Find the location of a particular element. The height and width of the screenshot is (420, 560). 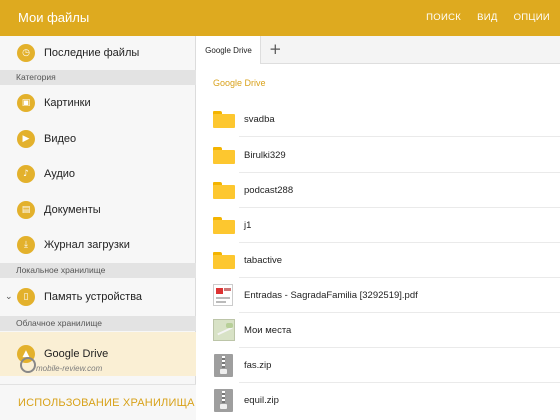

file-name: tabactive is located at coordinates (263, 260).